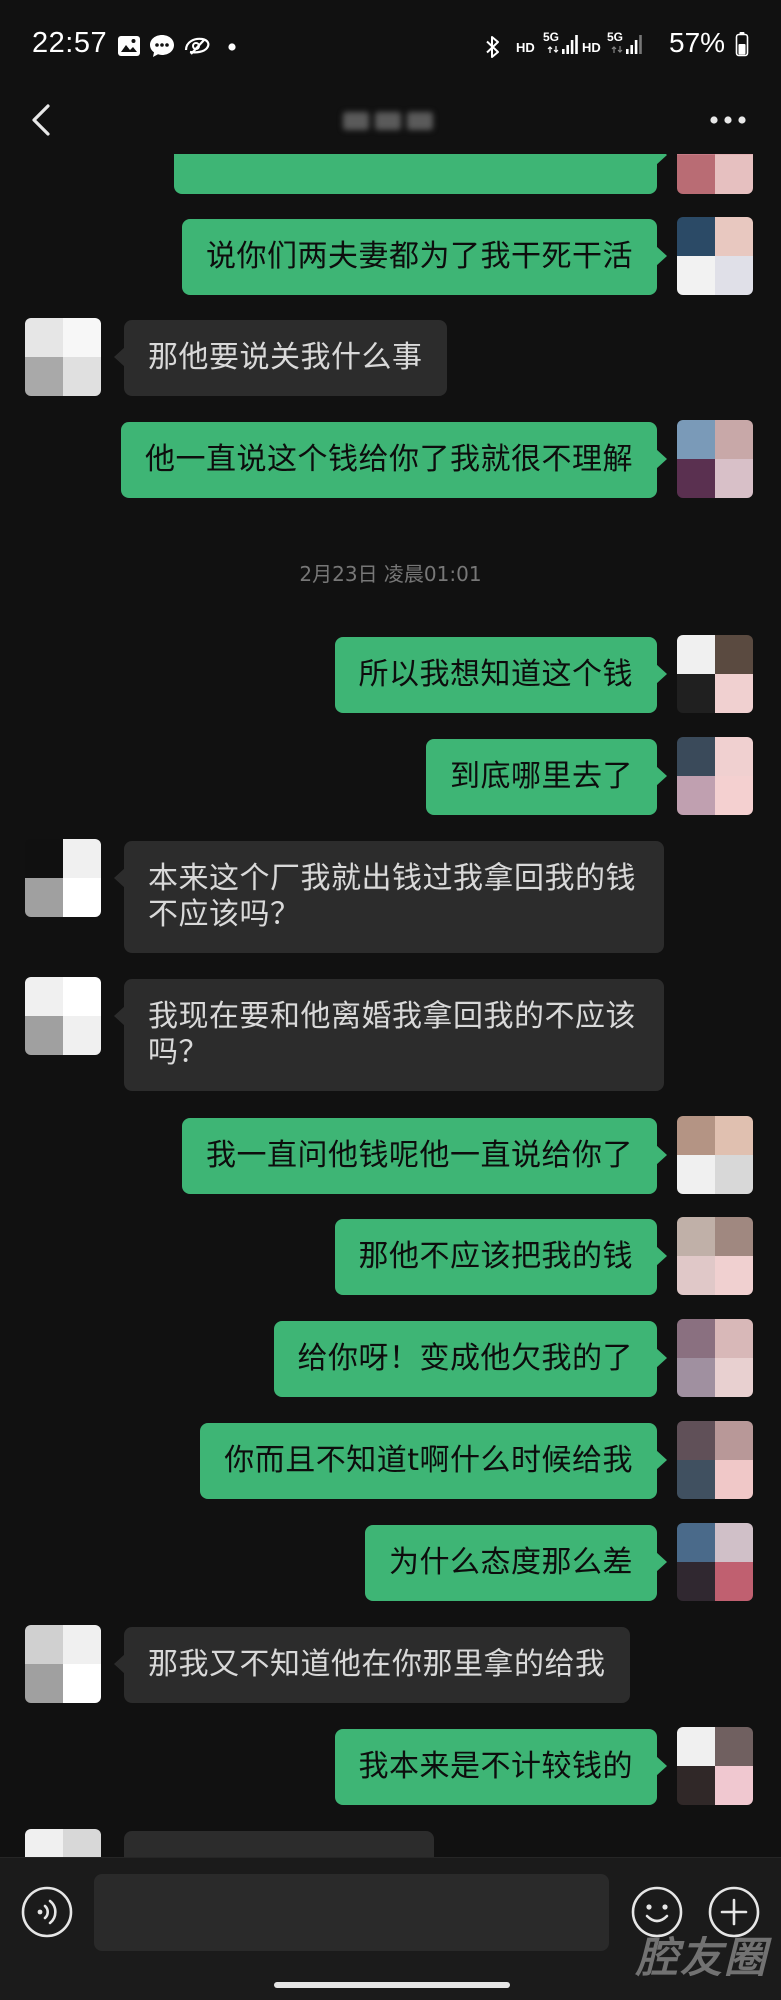  Describe the element at coordinates (394, 460) in the screenshot. I see `message-bubble: 他一直说这个钱给你了我就很不理解` at that location.